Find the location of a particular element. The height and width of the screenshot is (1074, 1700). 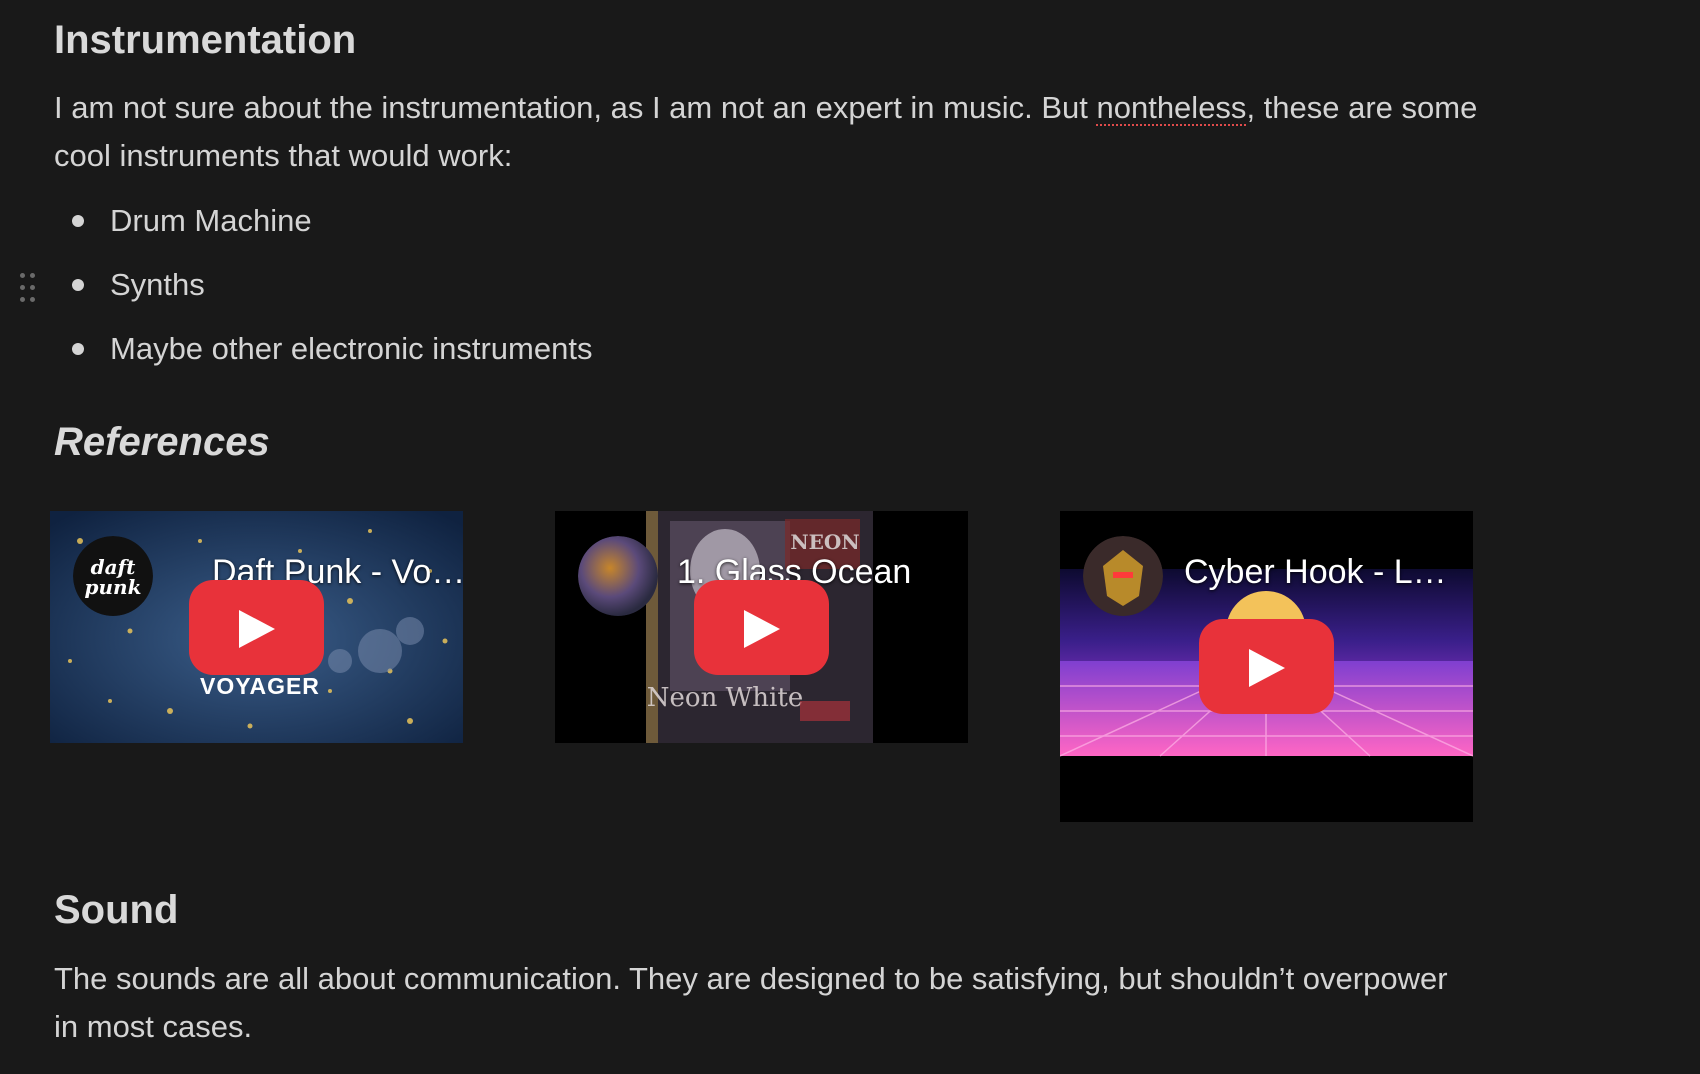

heading-instrumentation: Instrumentation is located at coordinates (205, 40).